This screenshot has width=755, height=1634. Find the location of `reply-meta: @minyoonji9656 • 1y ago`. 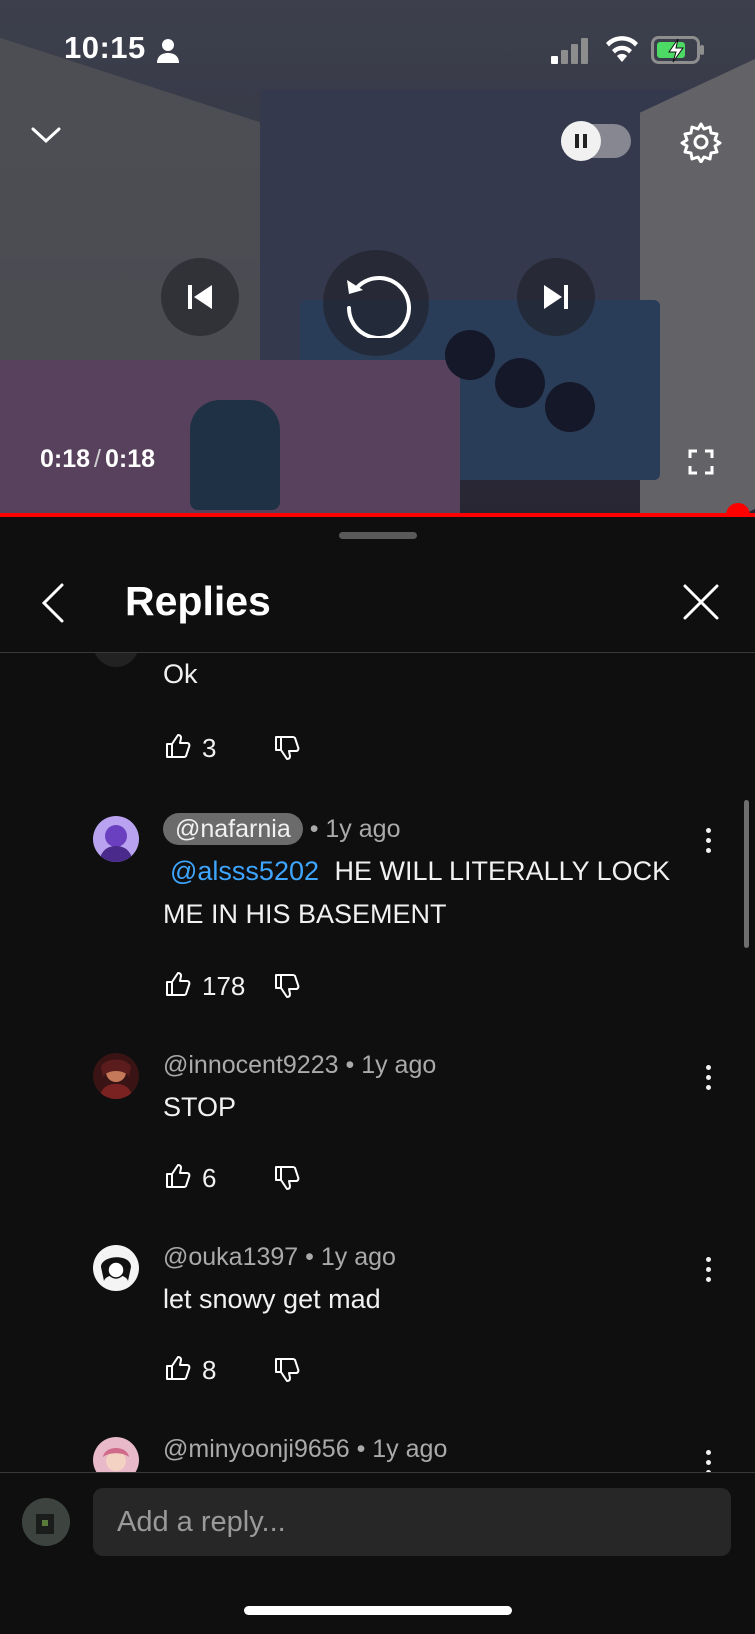

reply-meta: @minyoonji9656 • 1y ago is located at coordinates (305, 1449).